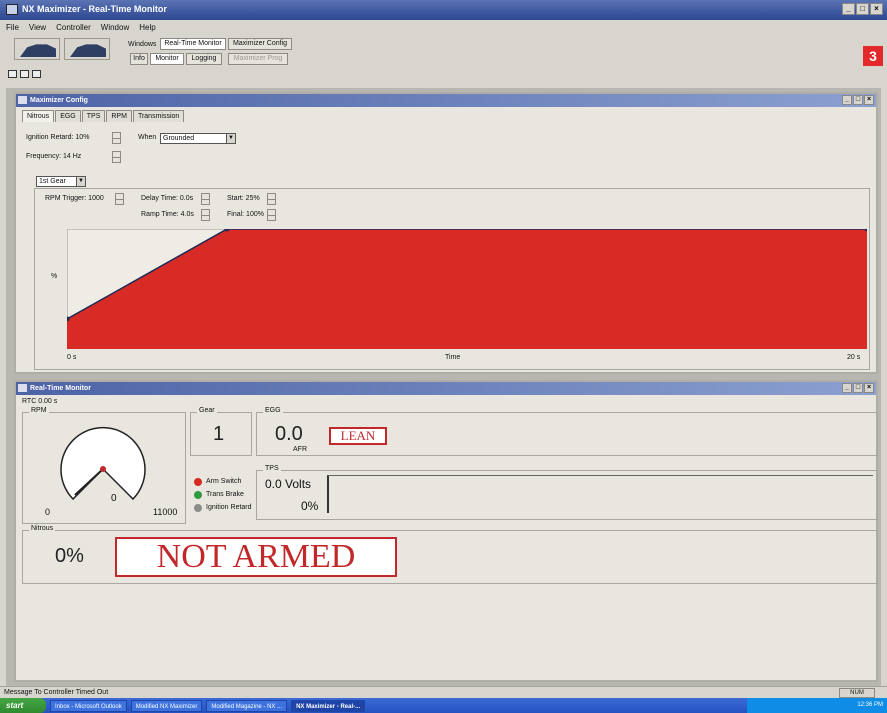 The image size is (887, 713). I want to click on ignition-retard-label: Ignition Retard: 10%, so click(58, 137).